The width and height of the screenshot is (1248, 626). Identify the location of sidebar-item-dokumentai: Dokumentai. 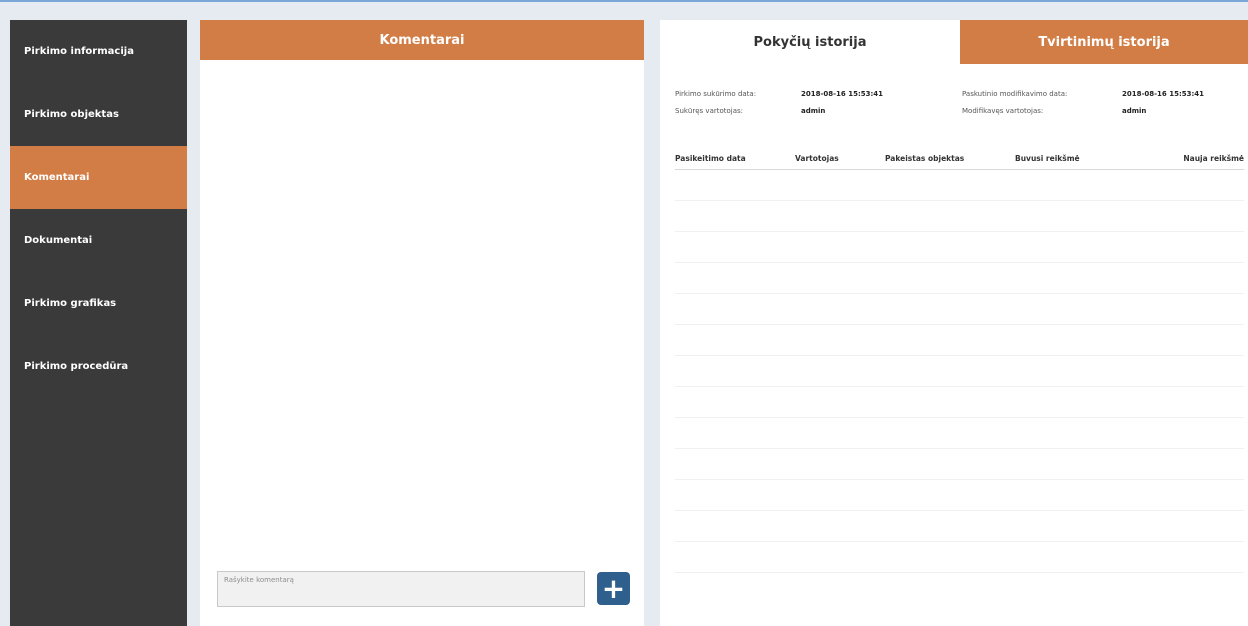
(98, 240).